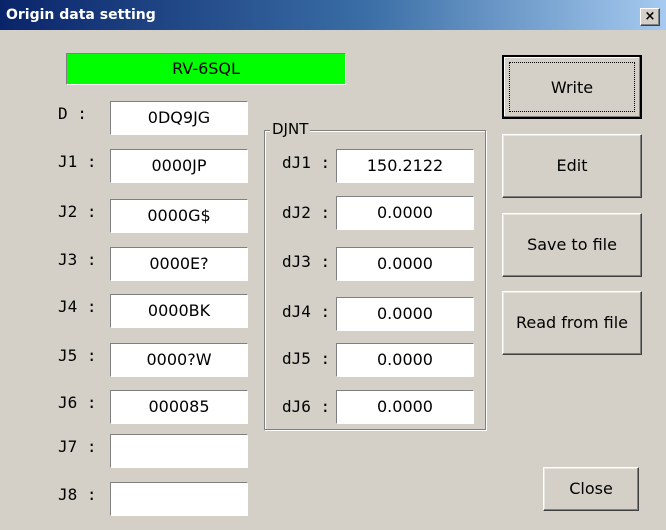 This screenshot has height=530, width=666. What do you see at coordinates (77, 355) in the screenshot?
I see `label-j5: J5 :` at bounding box center [77, 355].